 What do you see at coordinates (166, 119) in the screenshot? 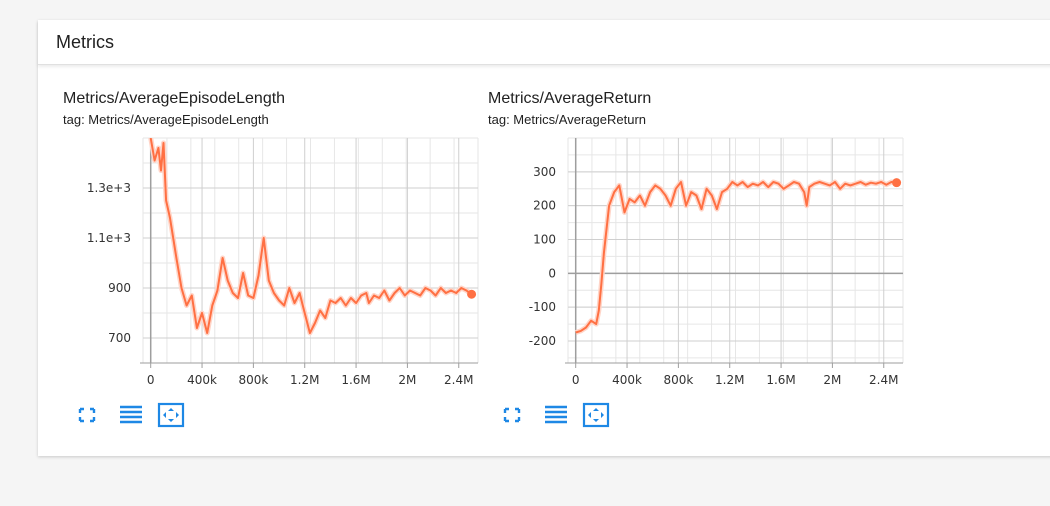
I see `chart-tag: tag: Metrics/AverageEpisodeLength` at bounding box center [166, 119].